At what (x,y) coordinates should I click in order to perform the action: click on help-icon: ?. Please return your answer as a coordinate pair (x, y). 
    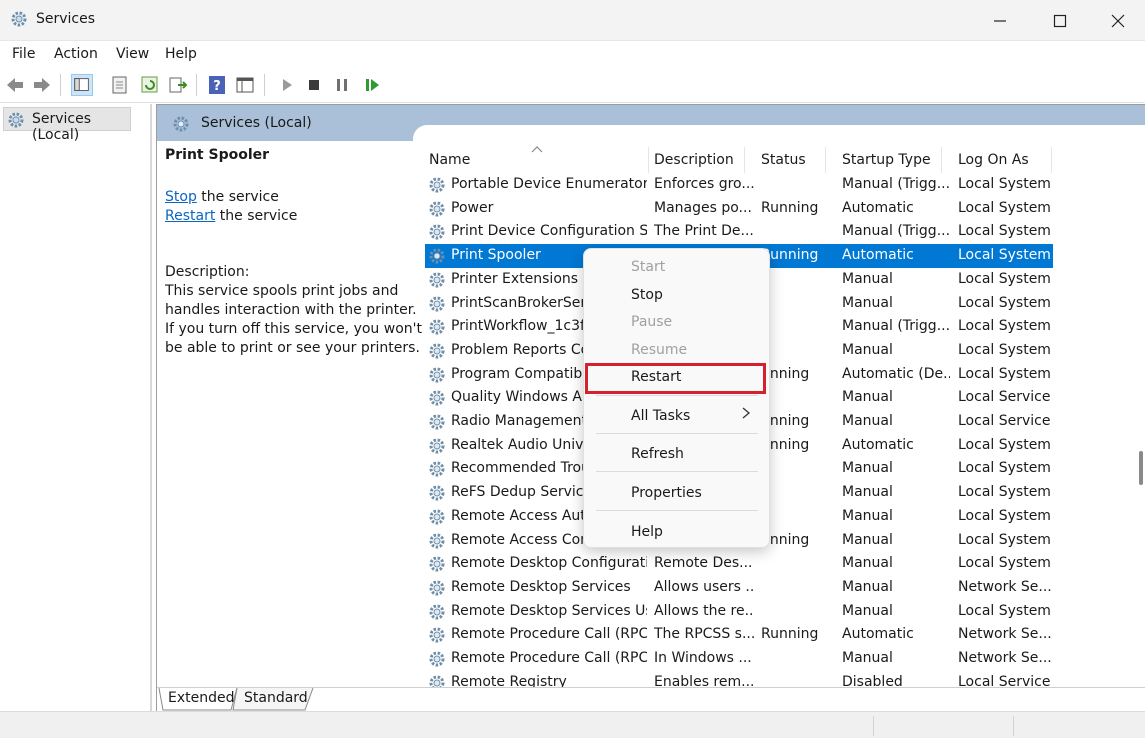
    Looking at the image, I should click on (217, 85).